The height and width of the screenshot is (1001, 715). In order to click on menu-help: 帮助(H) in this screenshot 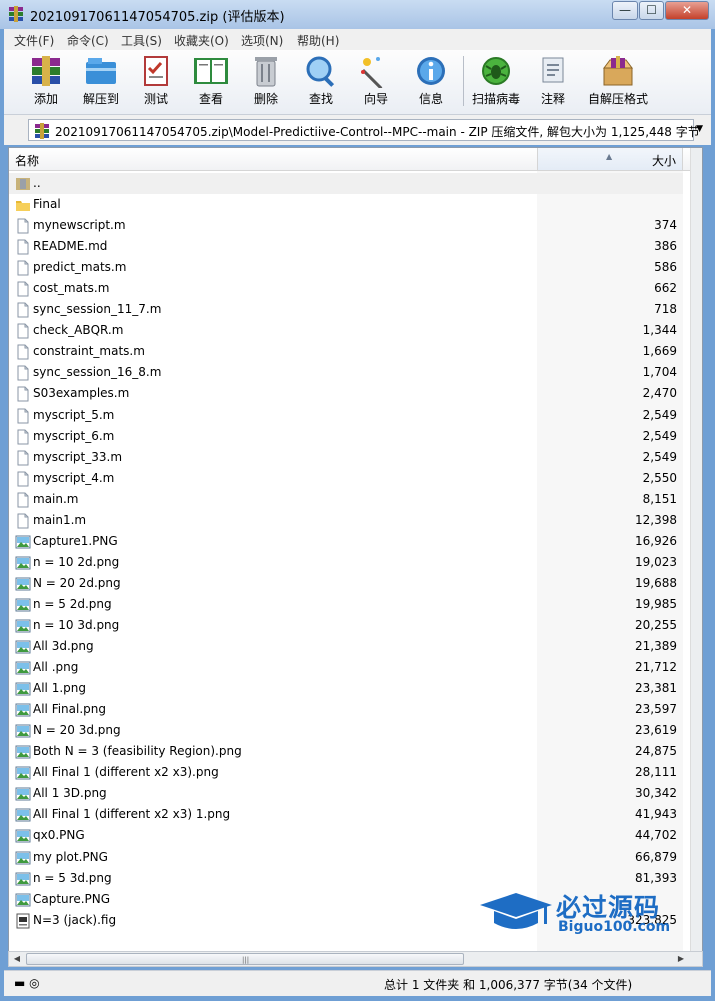, I will do `click(318, 40)`.